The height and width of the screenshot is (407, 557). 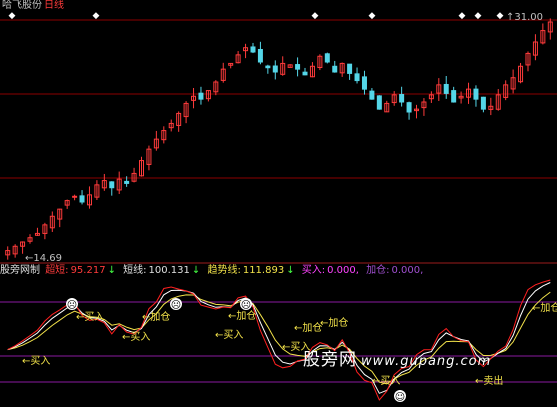 What do you see at coordinates (251, 270) in the screenshot?
I see `trend-readout: 趋势线: 111.893 ↓` at bounding box center [251, 270].